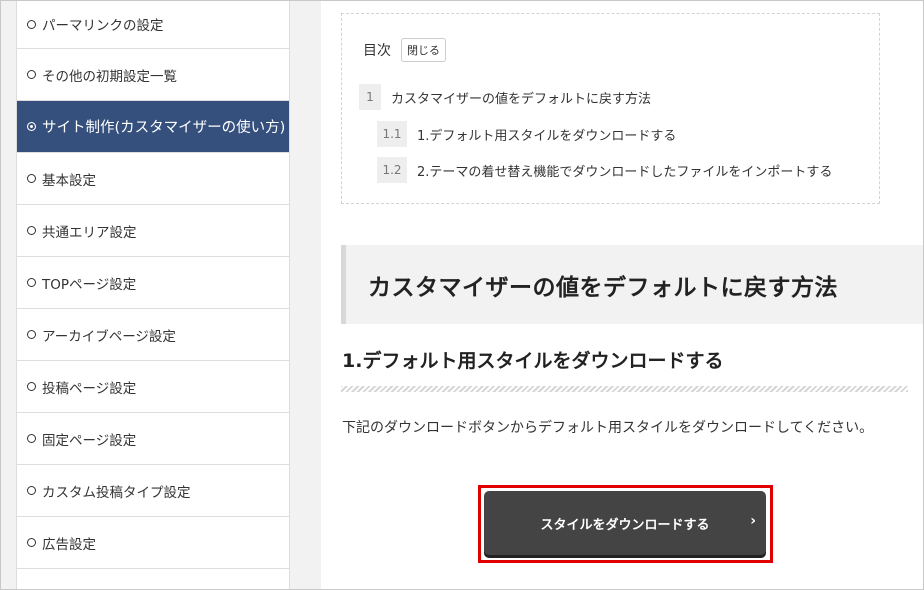 The height and width of the screenshot is (590, 924). I want to click on sidebar-item-label: 広告設定, so click(69, 544).